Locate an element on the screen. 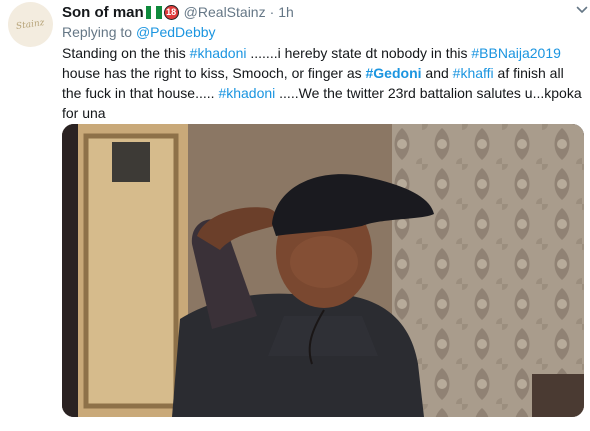 Image resolution: width=590 pixels, height=431 pixels. avatar: Stainz is located at coordinates (30, 24).